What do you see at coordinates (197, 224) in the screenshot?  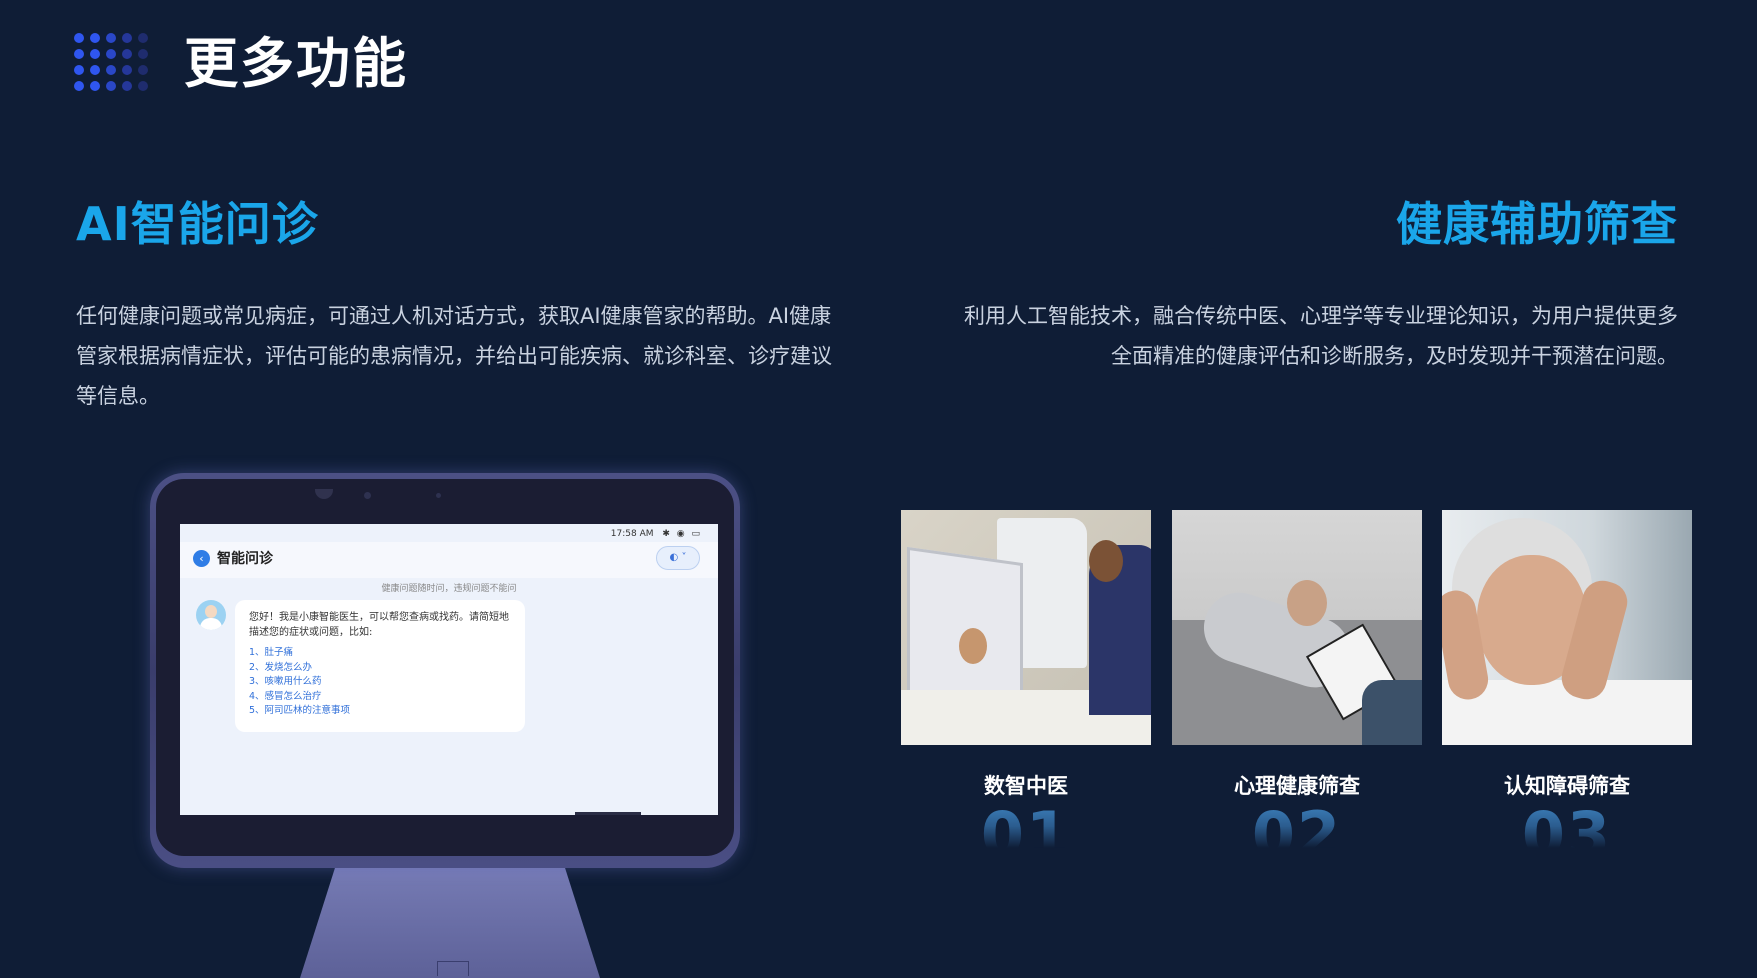 I see `ai-consultation-title: AI智能问诊` at bounding box center [197, 224].